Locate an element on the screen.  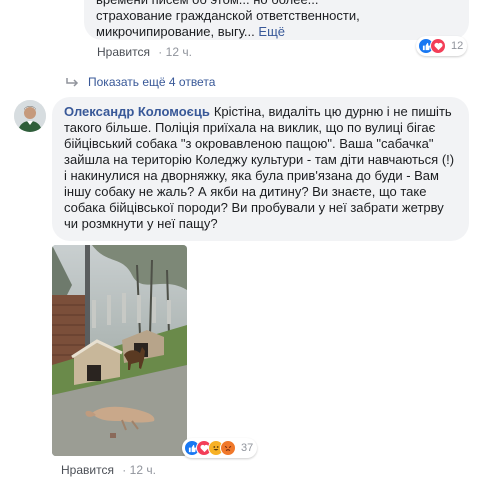
avatar is located at coordinates (30, 116).